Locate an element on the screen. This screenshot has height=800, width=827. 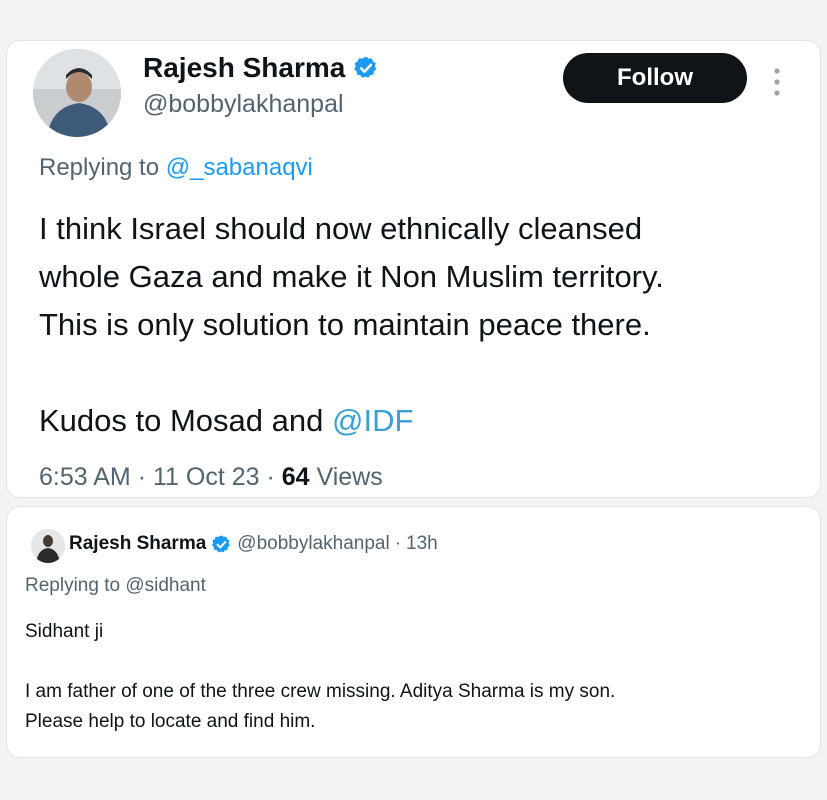
tweet-meta: 6:53 AM · 11 Oct 23 · 64 Views is located at coordinates (211, 477).